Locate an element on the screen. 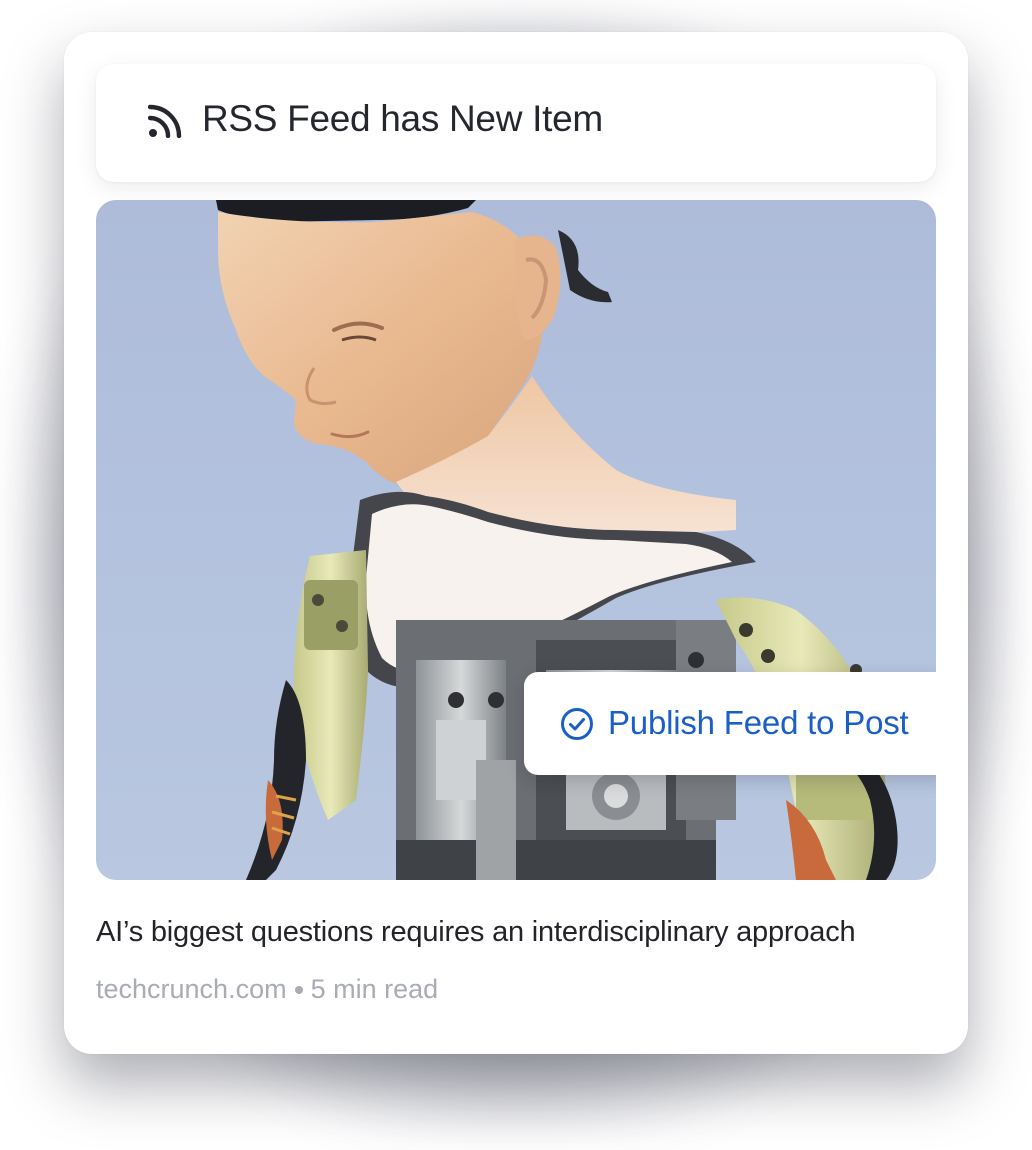  article-meta: techcrunch.com 5 min read is located at coordinates (267, 989).